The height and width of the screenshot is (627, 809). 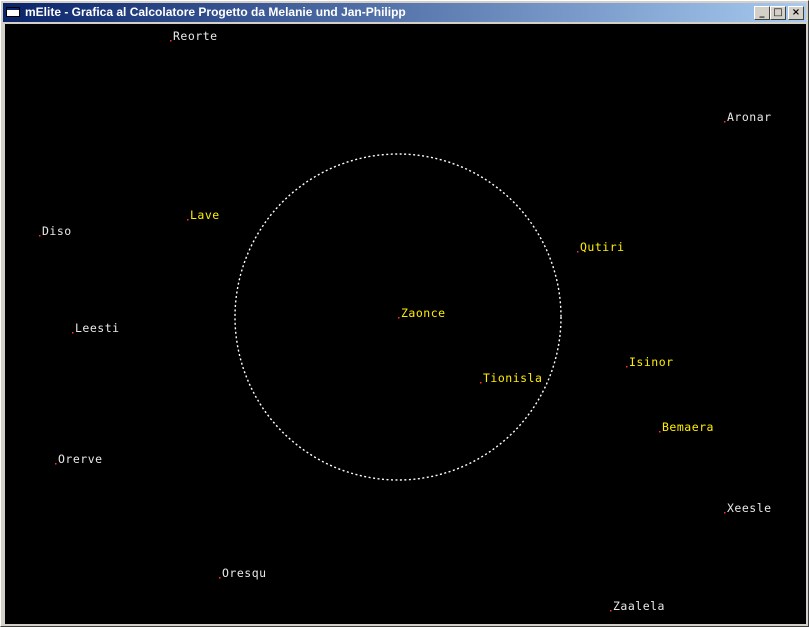 I want to click on star-system: Orerve, so click(x=79, y=459).